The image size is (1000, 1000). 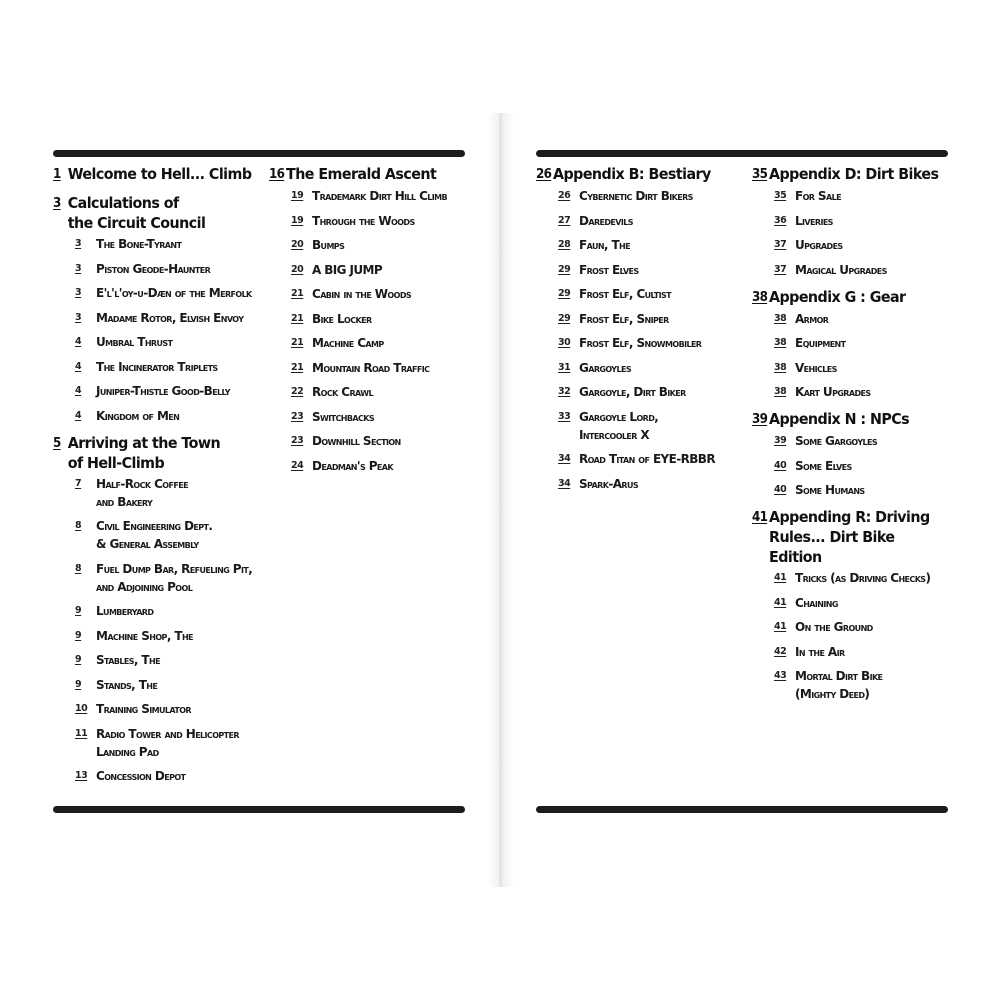 I want to click on toc-entry: 27 Daredevils, so click(x=643, y=221).